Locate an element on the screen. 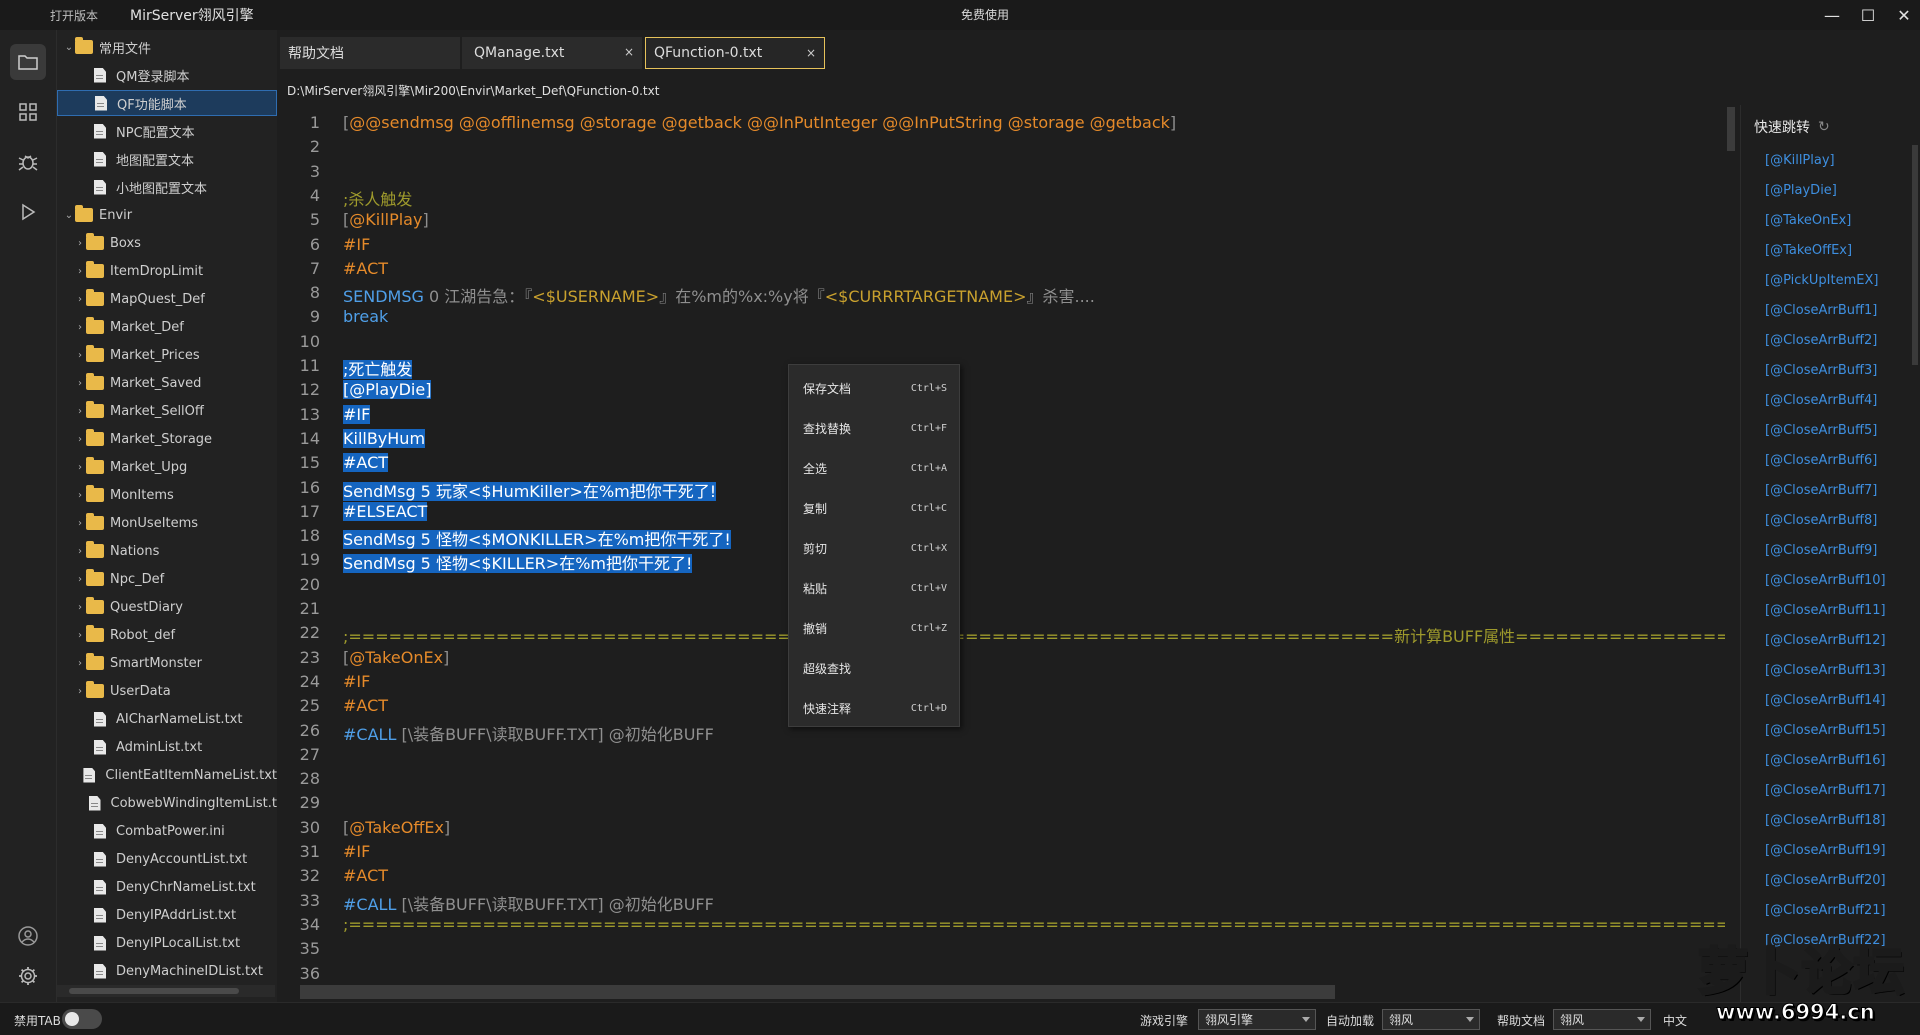 This screenshot has width=1920, height=1035. tree-file: 地图配置文本 is located at coordinates (167, 159).